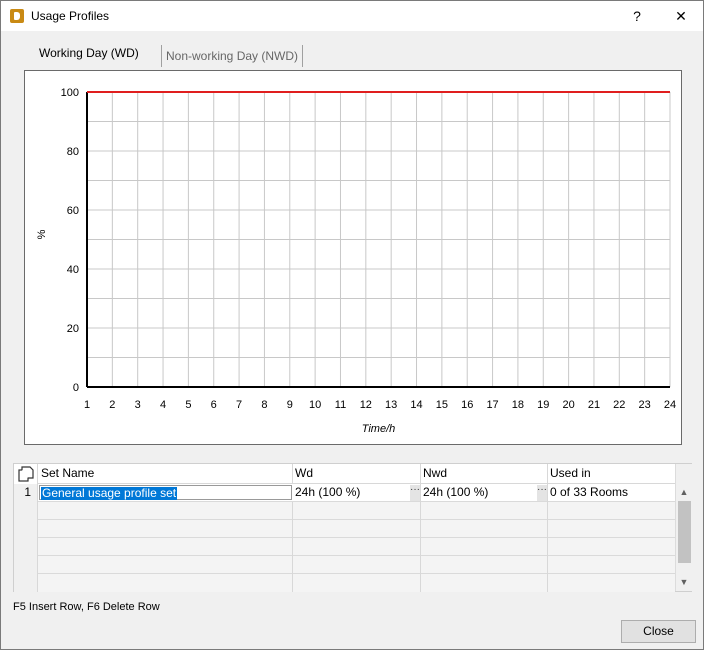 The width and height of the screenshot is (704, 650). Describe the element at coordinates (645, 405) in the screenshot. I see `x-tick-label: 23` at that location.